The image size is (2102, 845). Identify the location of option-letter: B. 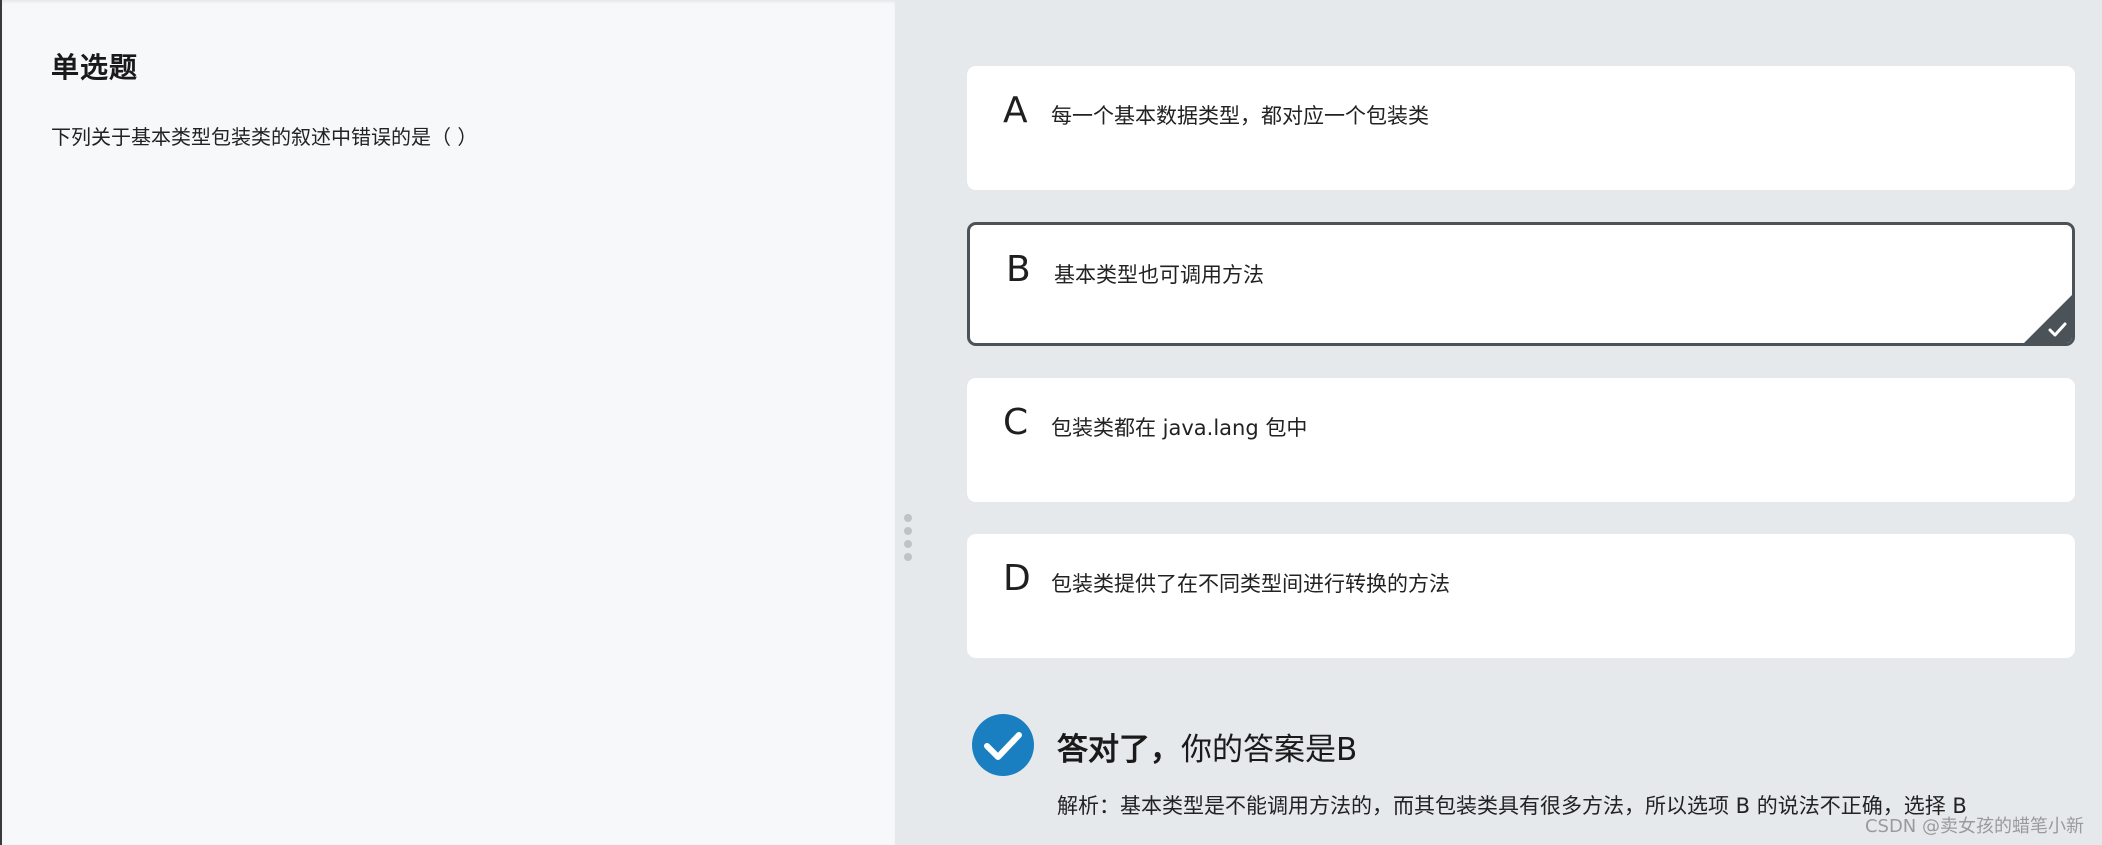
(1018, 269).